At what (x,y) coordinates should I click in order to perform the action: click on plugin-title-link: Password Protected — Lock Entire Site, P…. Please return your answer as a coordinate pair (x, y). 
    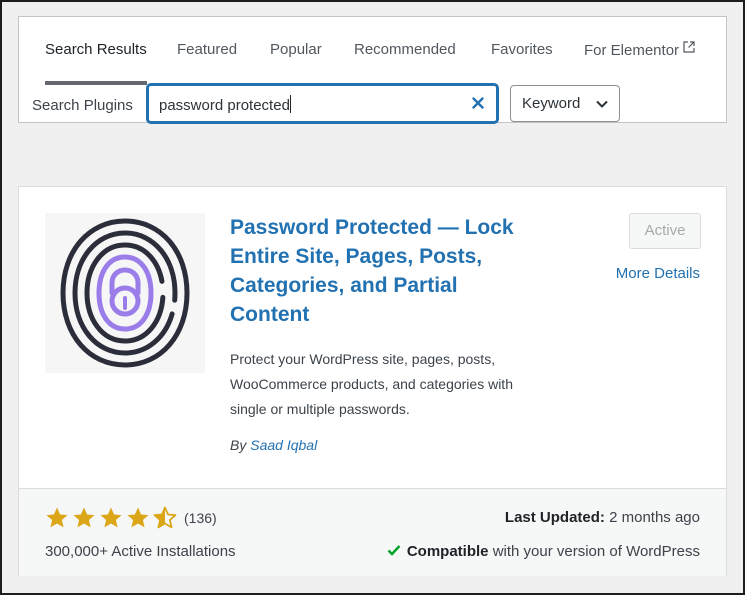
    Looking at the image, I should click on (380, 271).